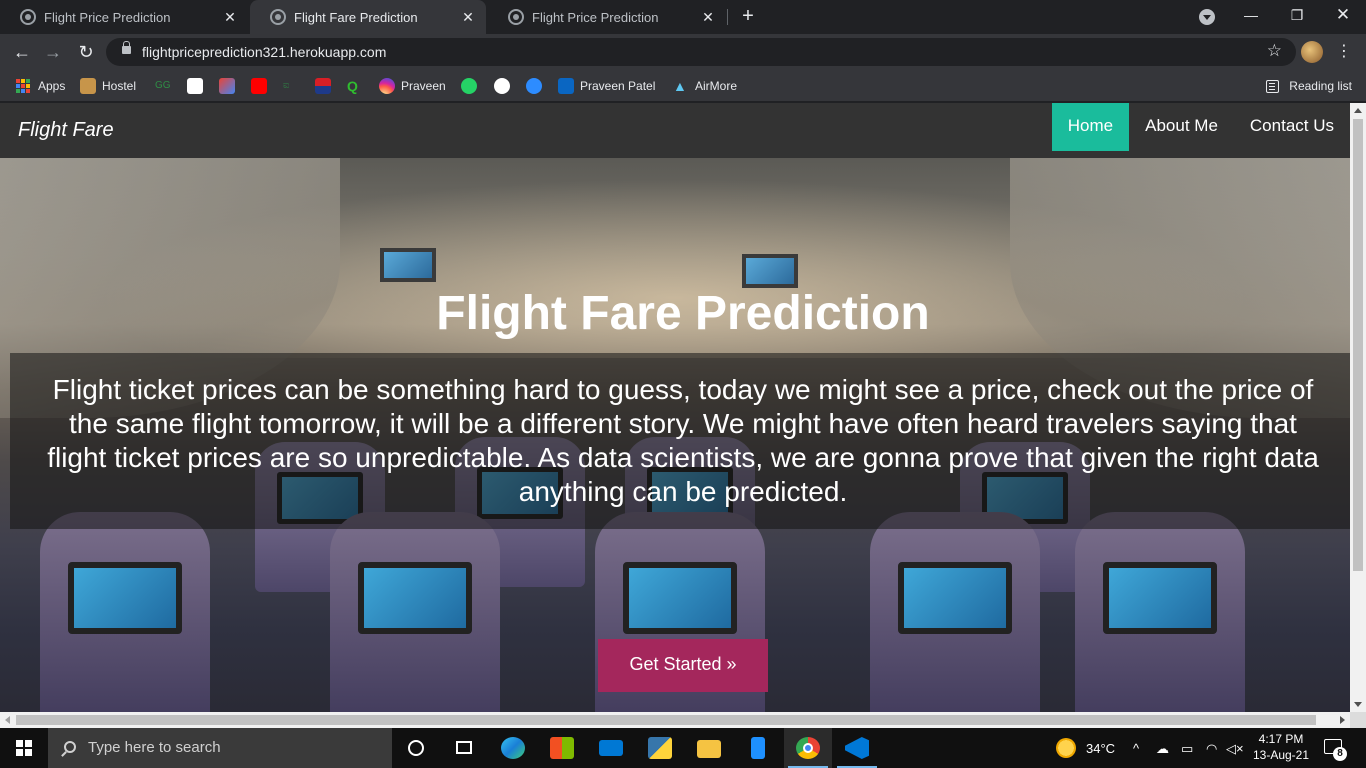 The height and width of the screenshot is (768, 1366). What do you see at coordinates (683, 665) in the screenshot?
I see `get-started-button: Get Started »` at bounding box center [683, 665].